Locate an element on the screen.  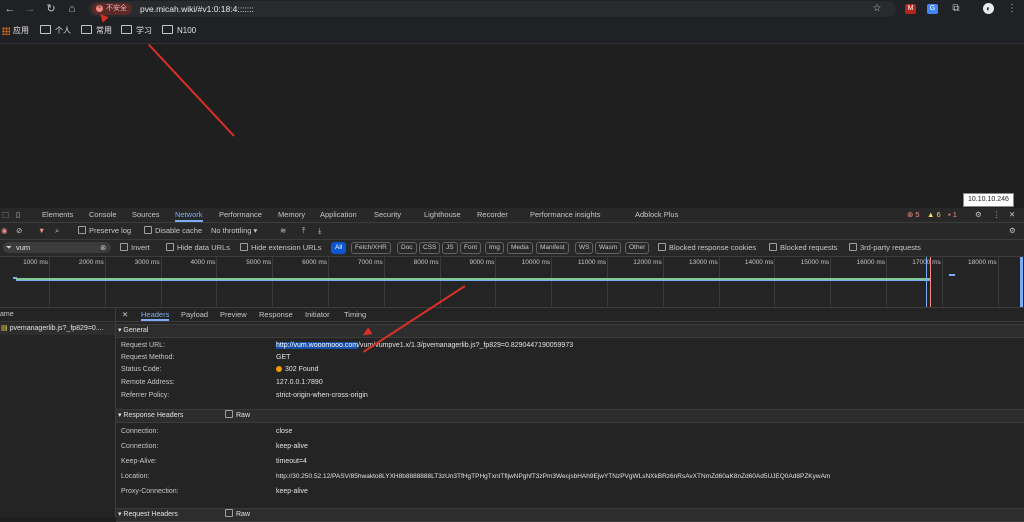
hide-data-urls-checkbox: Hide data URLs is located at coordinates (198, 248).